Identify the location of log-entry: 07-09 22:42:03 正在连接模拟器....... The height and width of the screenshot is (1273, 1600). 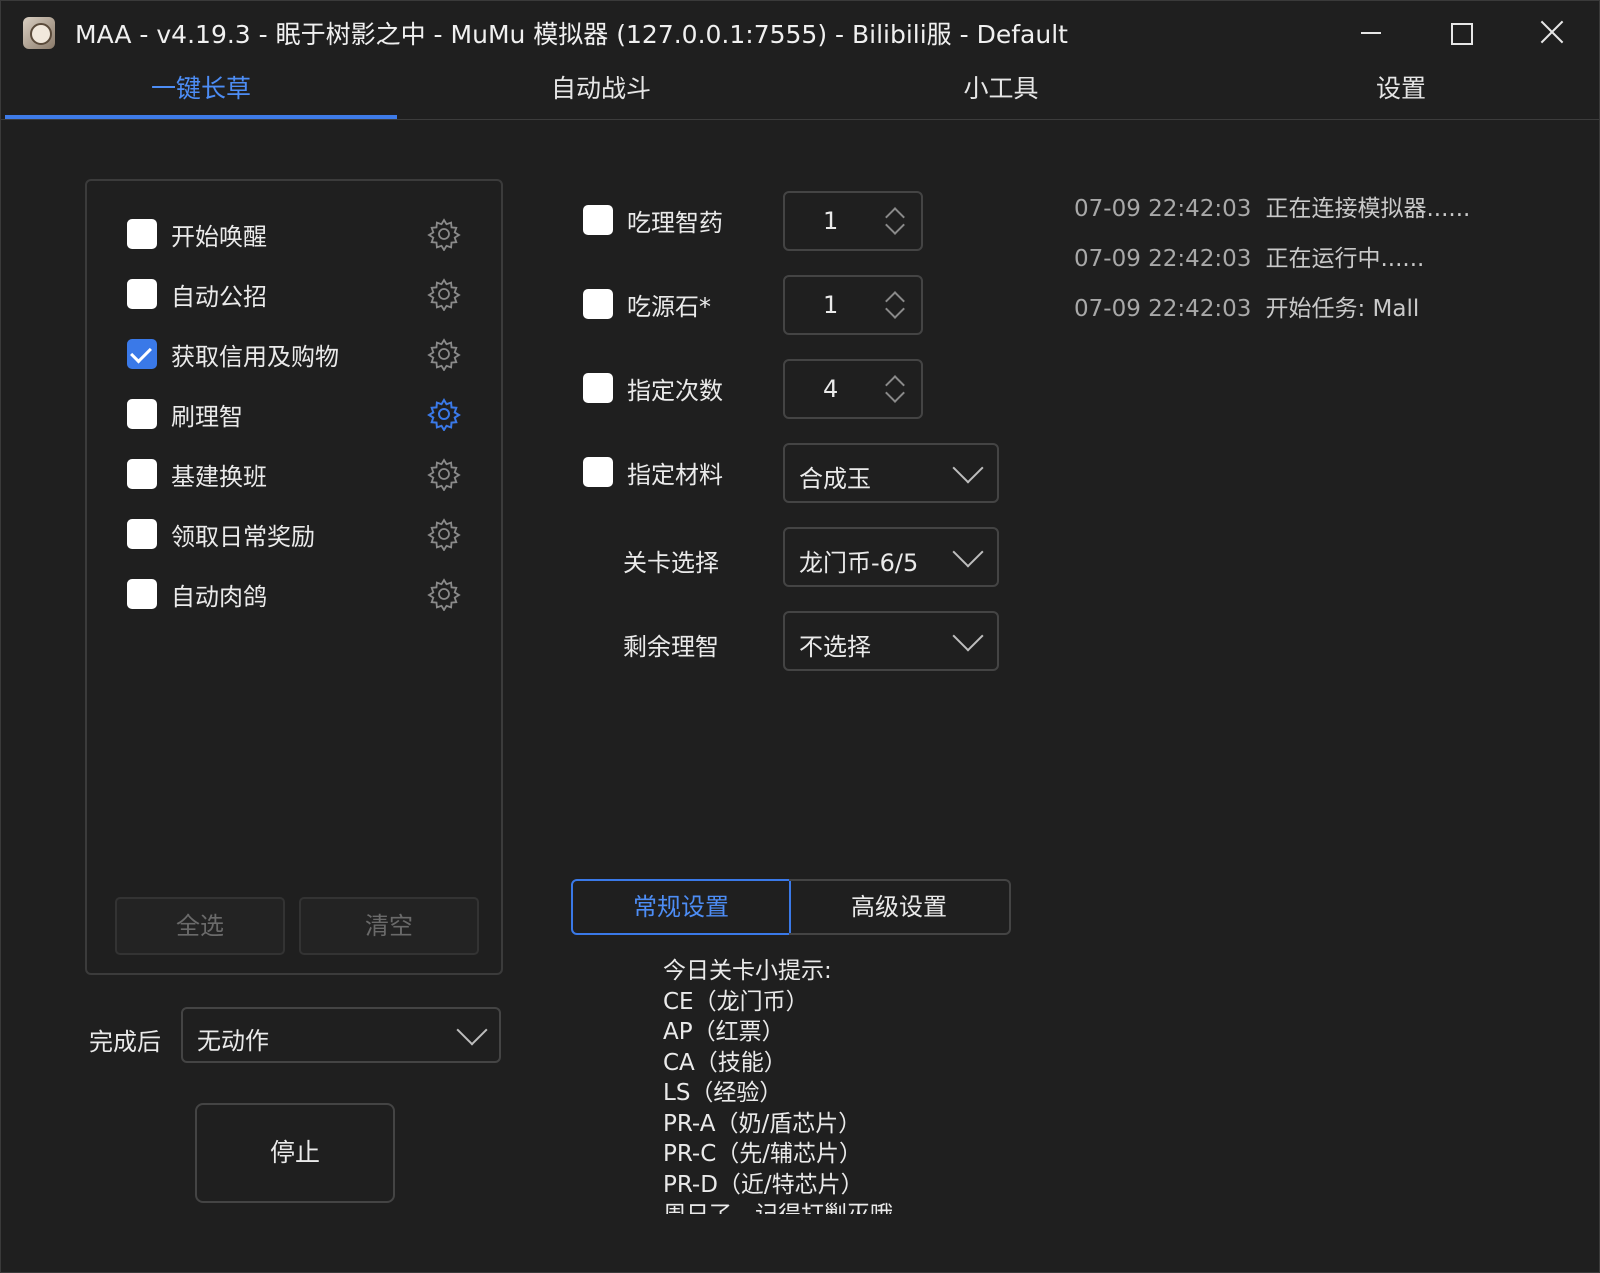
(1272, 206).